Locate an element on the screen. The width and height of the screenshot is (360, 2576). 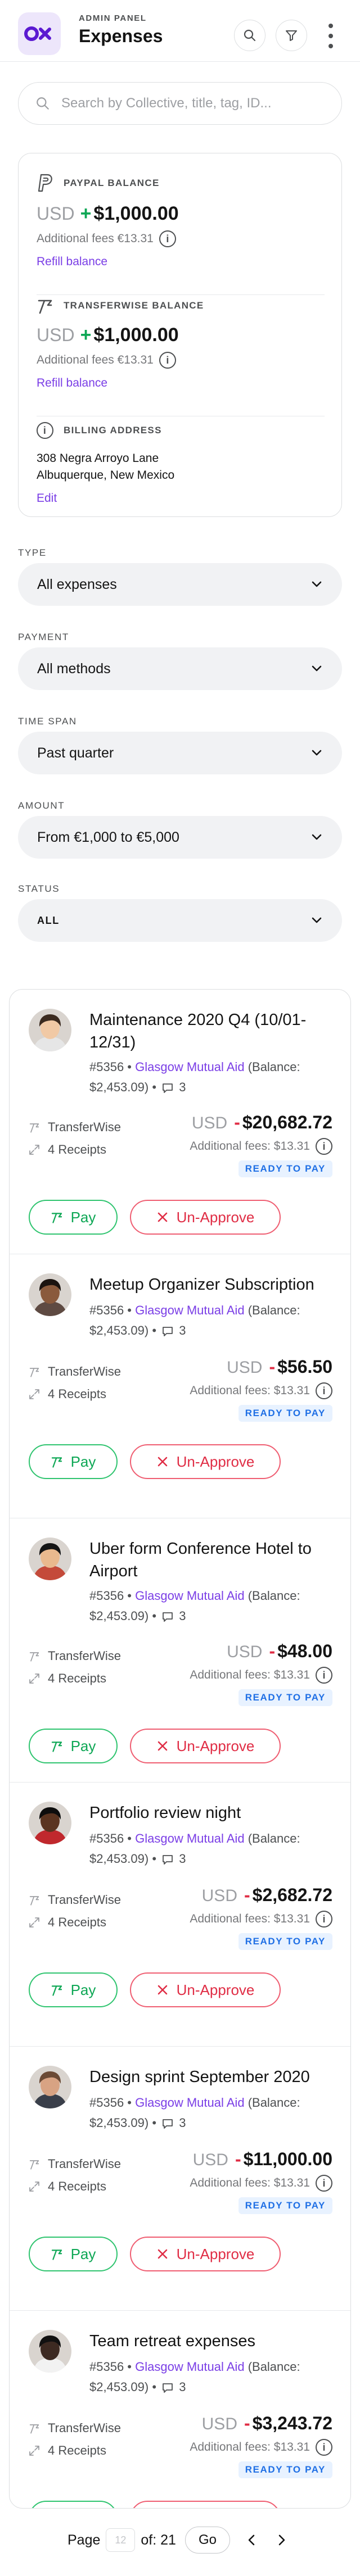
previous-page-button is located at coordinates (251, 2540).